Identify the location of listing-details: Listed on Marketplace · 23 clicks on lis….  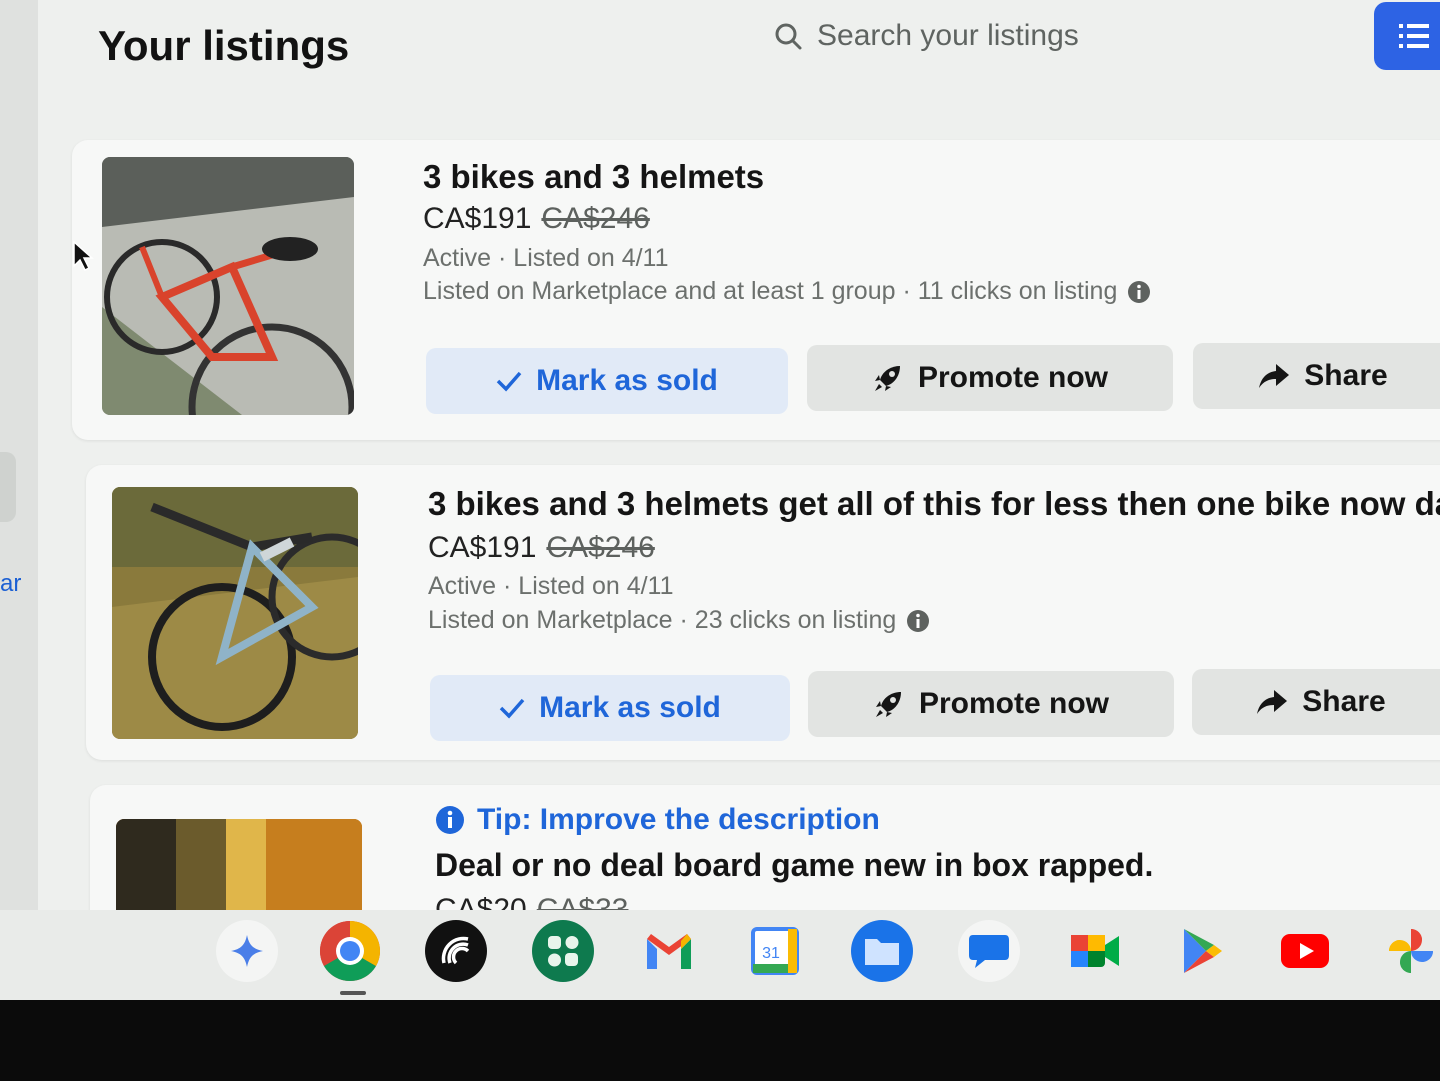
(679, 620).